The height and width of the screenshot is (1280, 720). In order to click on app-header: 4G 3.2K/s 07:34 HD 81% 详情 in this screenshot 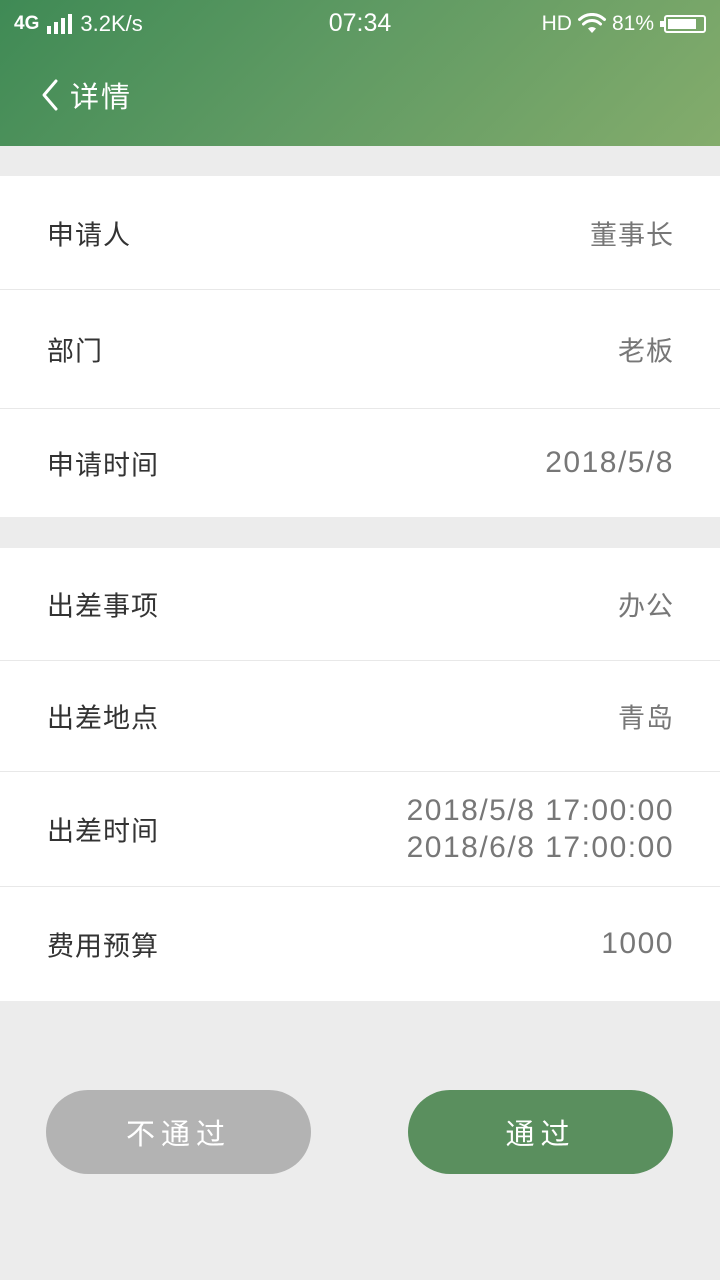, I will do `click(360, 73)`.